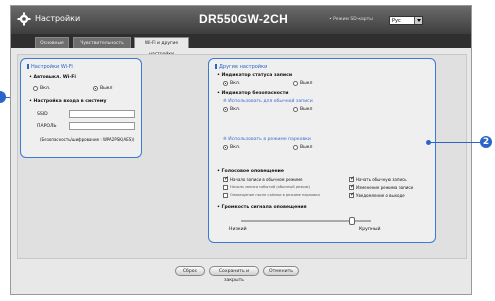  Describe the element at coordinates (52, 42) in the screenshot. I see `tab-basic: Основные` at that location.